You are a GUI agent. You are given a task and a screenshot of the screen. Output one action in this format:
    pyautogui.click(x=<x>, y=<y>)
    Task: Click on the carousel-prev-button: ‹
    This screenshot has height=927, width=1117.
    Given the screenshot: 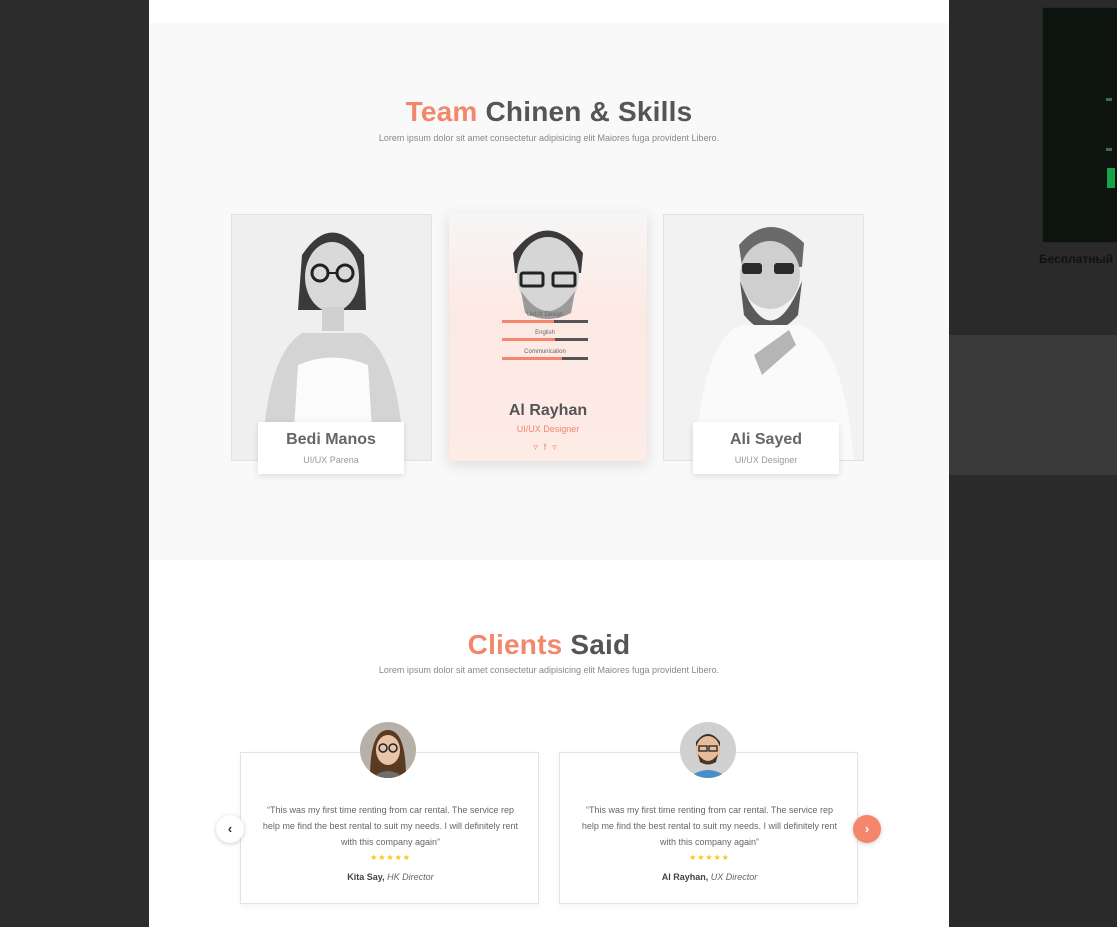 What is the action you would take?
    pyautogui.click(x=230, y=829)
    